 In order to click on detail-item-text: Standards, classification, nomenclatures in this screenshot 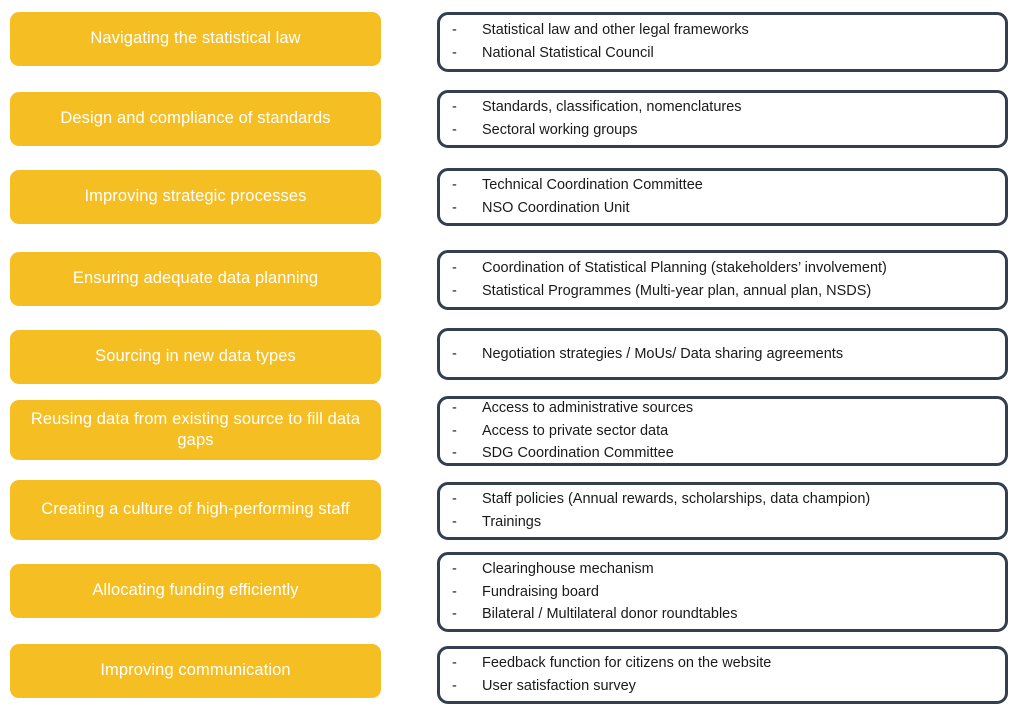, I will do `click(612, 107)`.